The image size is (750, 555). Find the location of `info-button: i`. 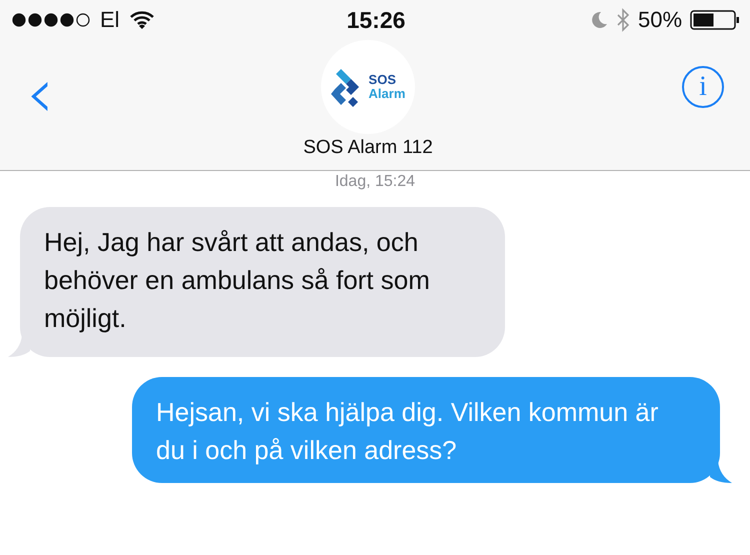

info-button: i is located at coordinates (703, 87).